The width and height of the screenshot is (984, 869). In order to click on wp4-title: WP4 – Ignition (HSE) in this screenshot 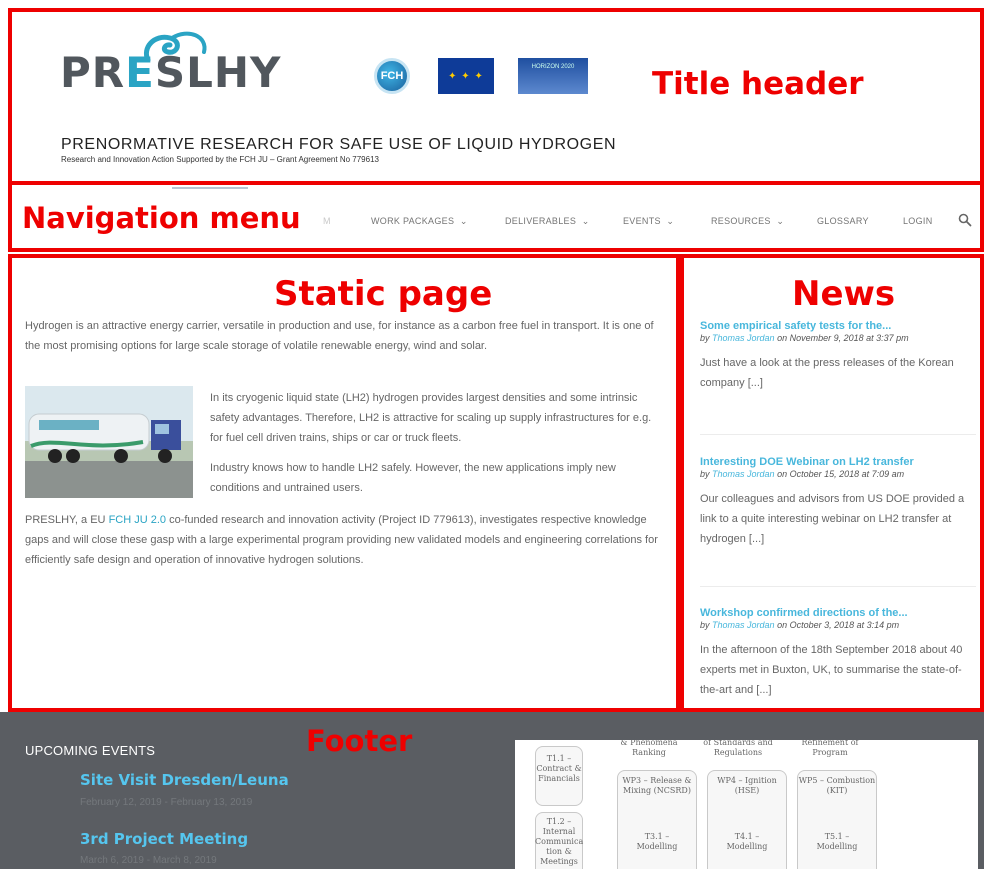, I will do `click(747, 785)`.